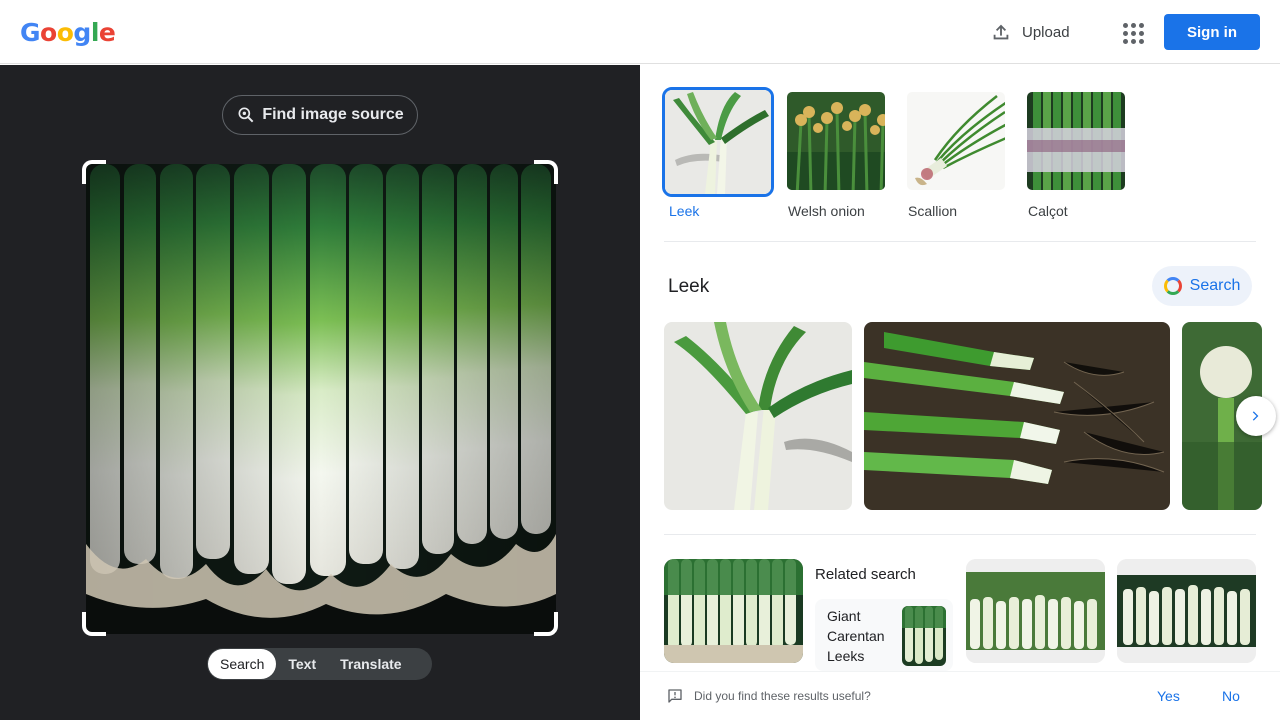 The width and height of the screenshot is (1280, 720). I want to click on mode-switcher: Search Text Translate, so click(319, 664).